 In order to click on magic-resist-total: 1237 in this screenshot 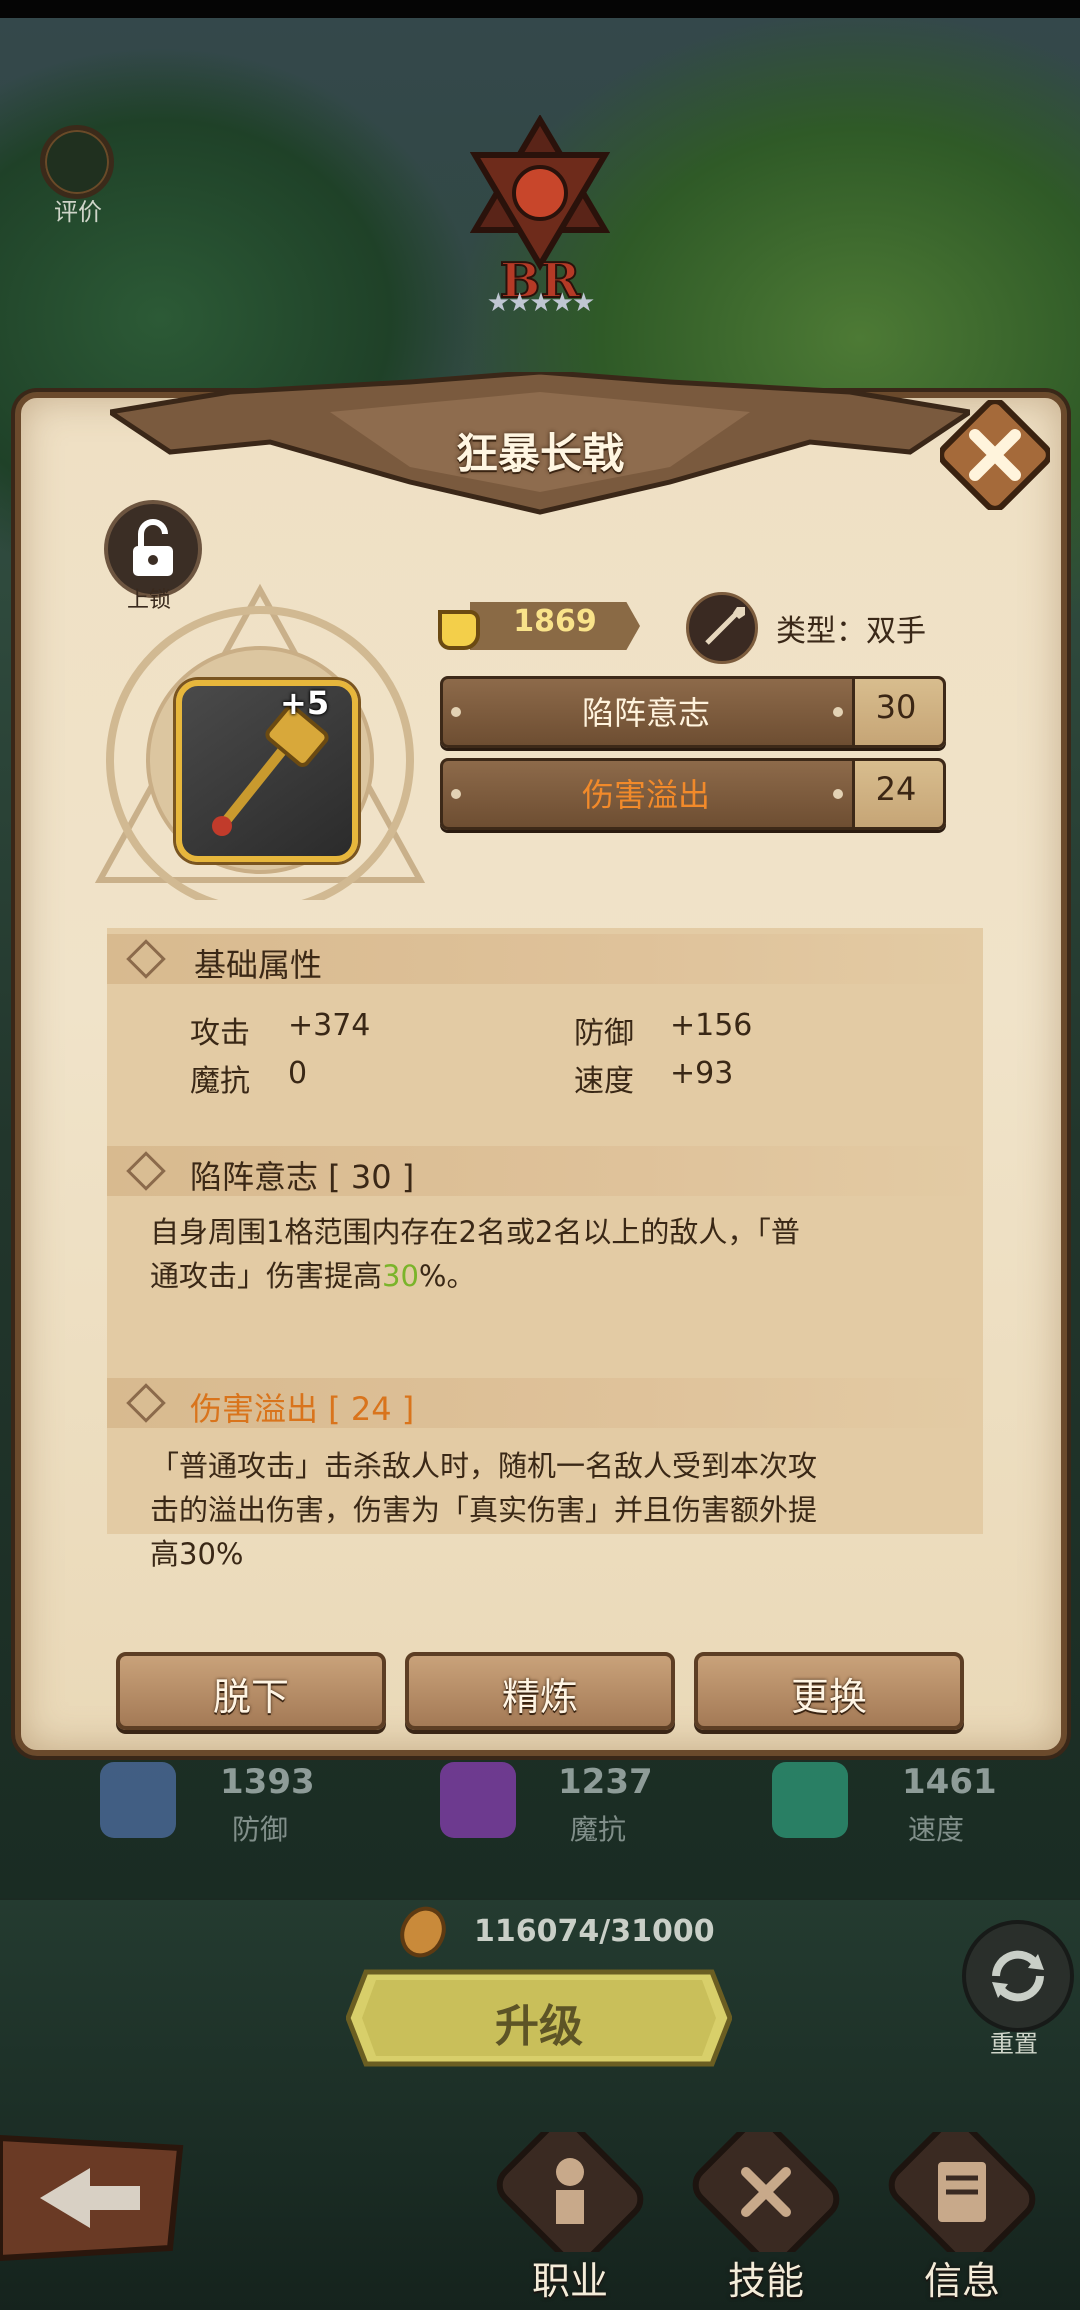, I will do `click(605, 1782)`.